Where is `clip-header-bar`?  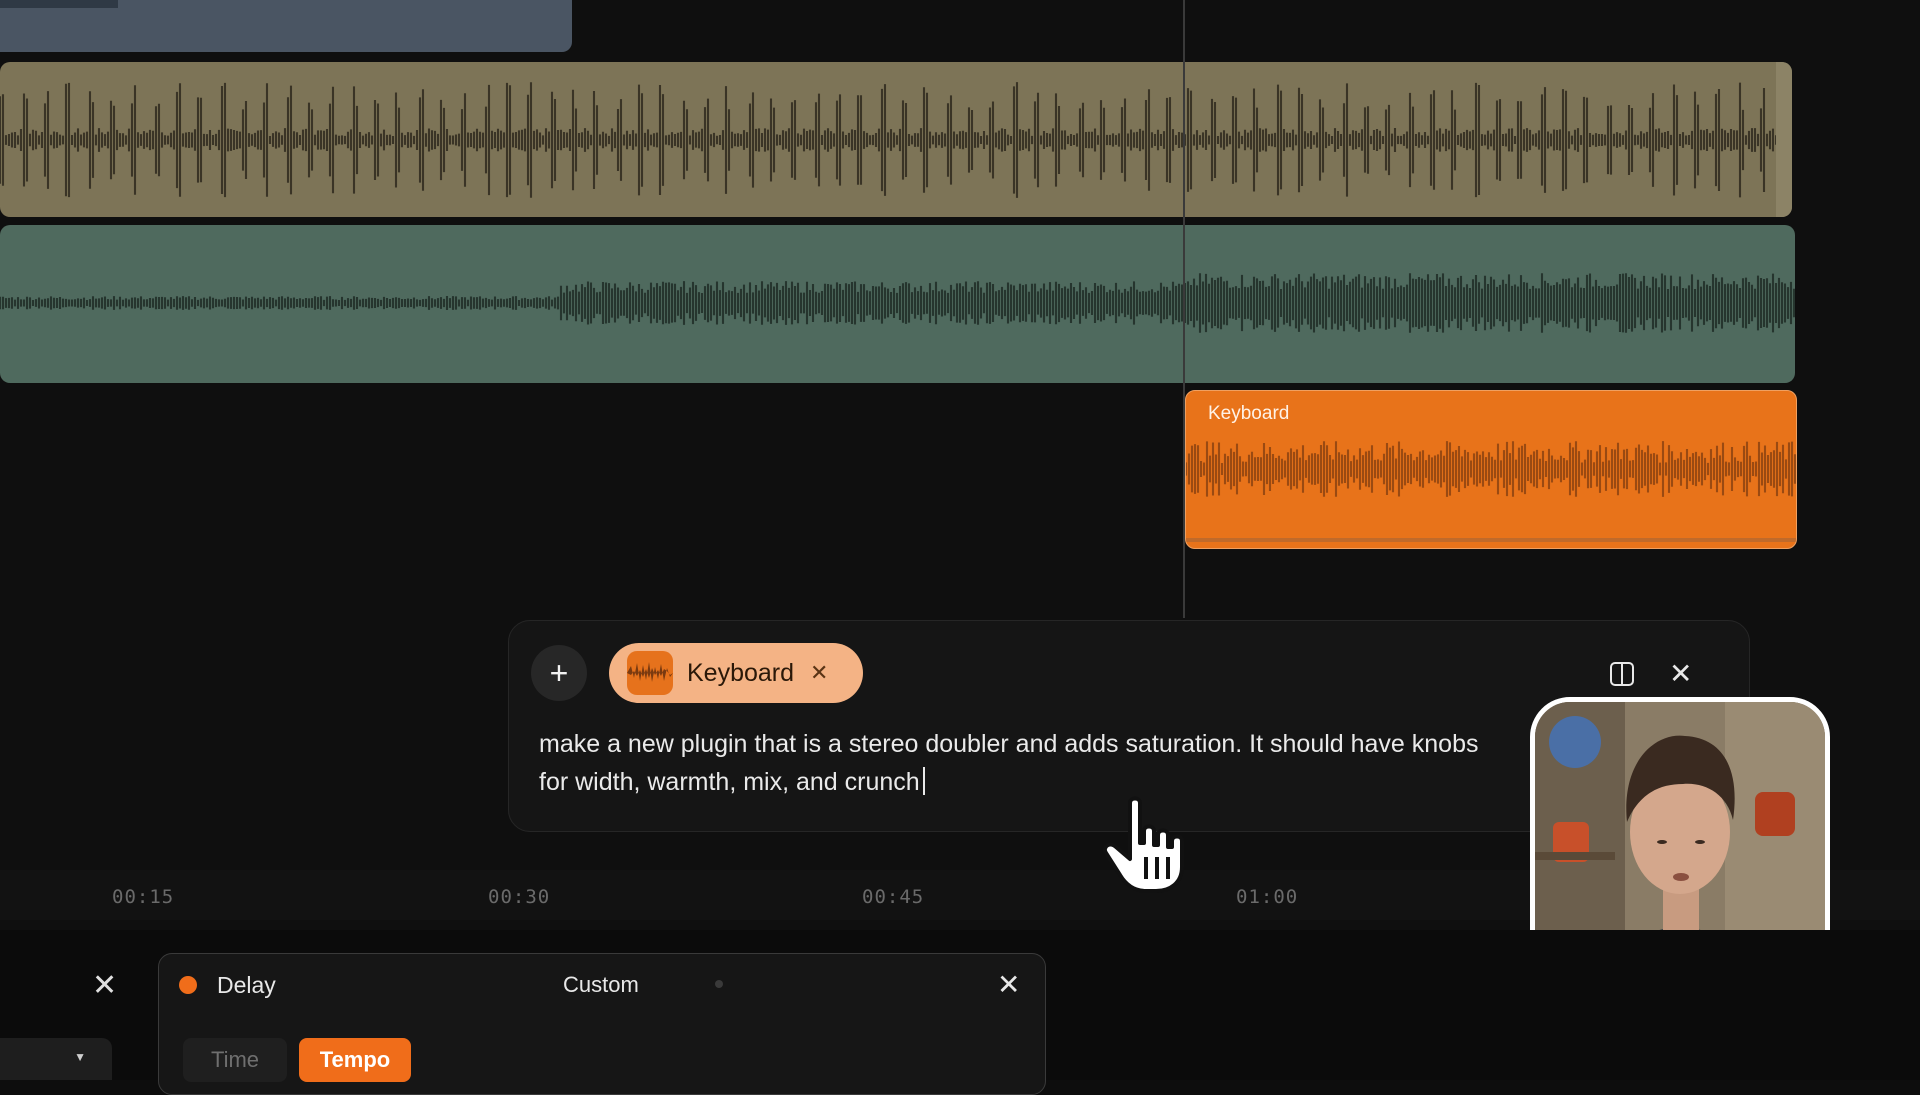 clip-header-bar is located at coordinates (59, 4).